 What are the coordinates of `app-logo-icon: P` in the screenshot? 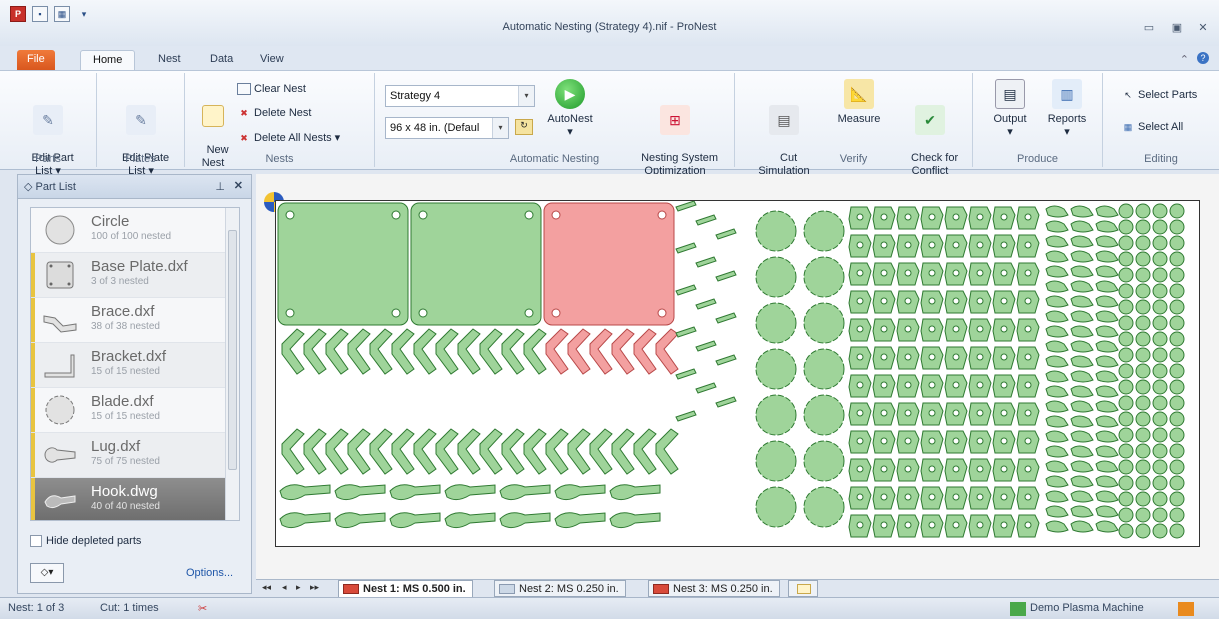 It's located at (18, 14).